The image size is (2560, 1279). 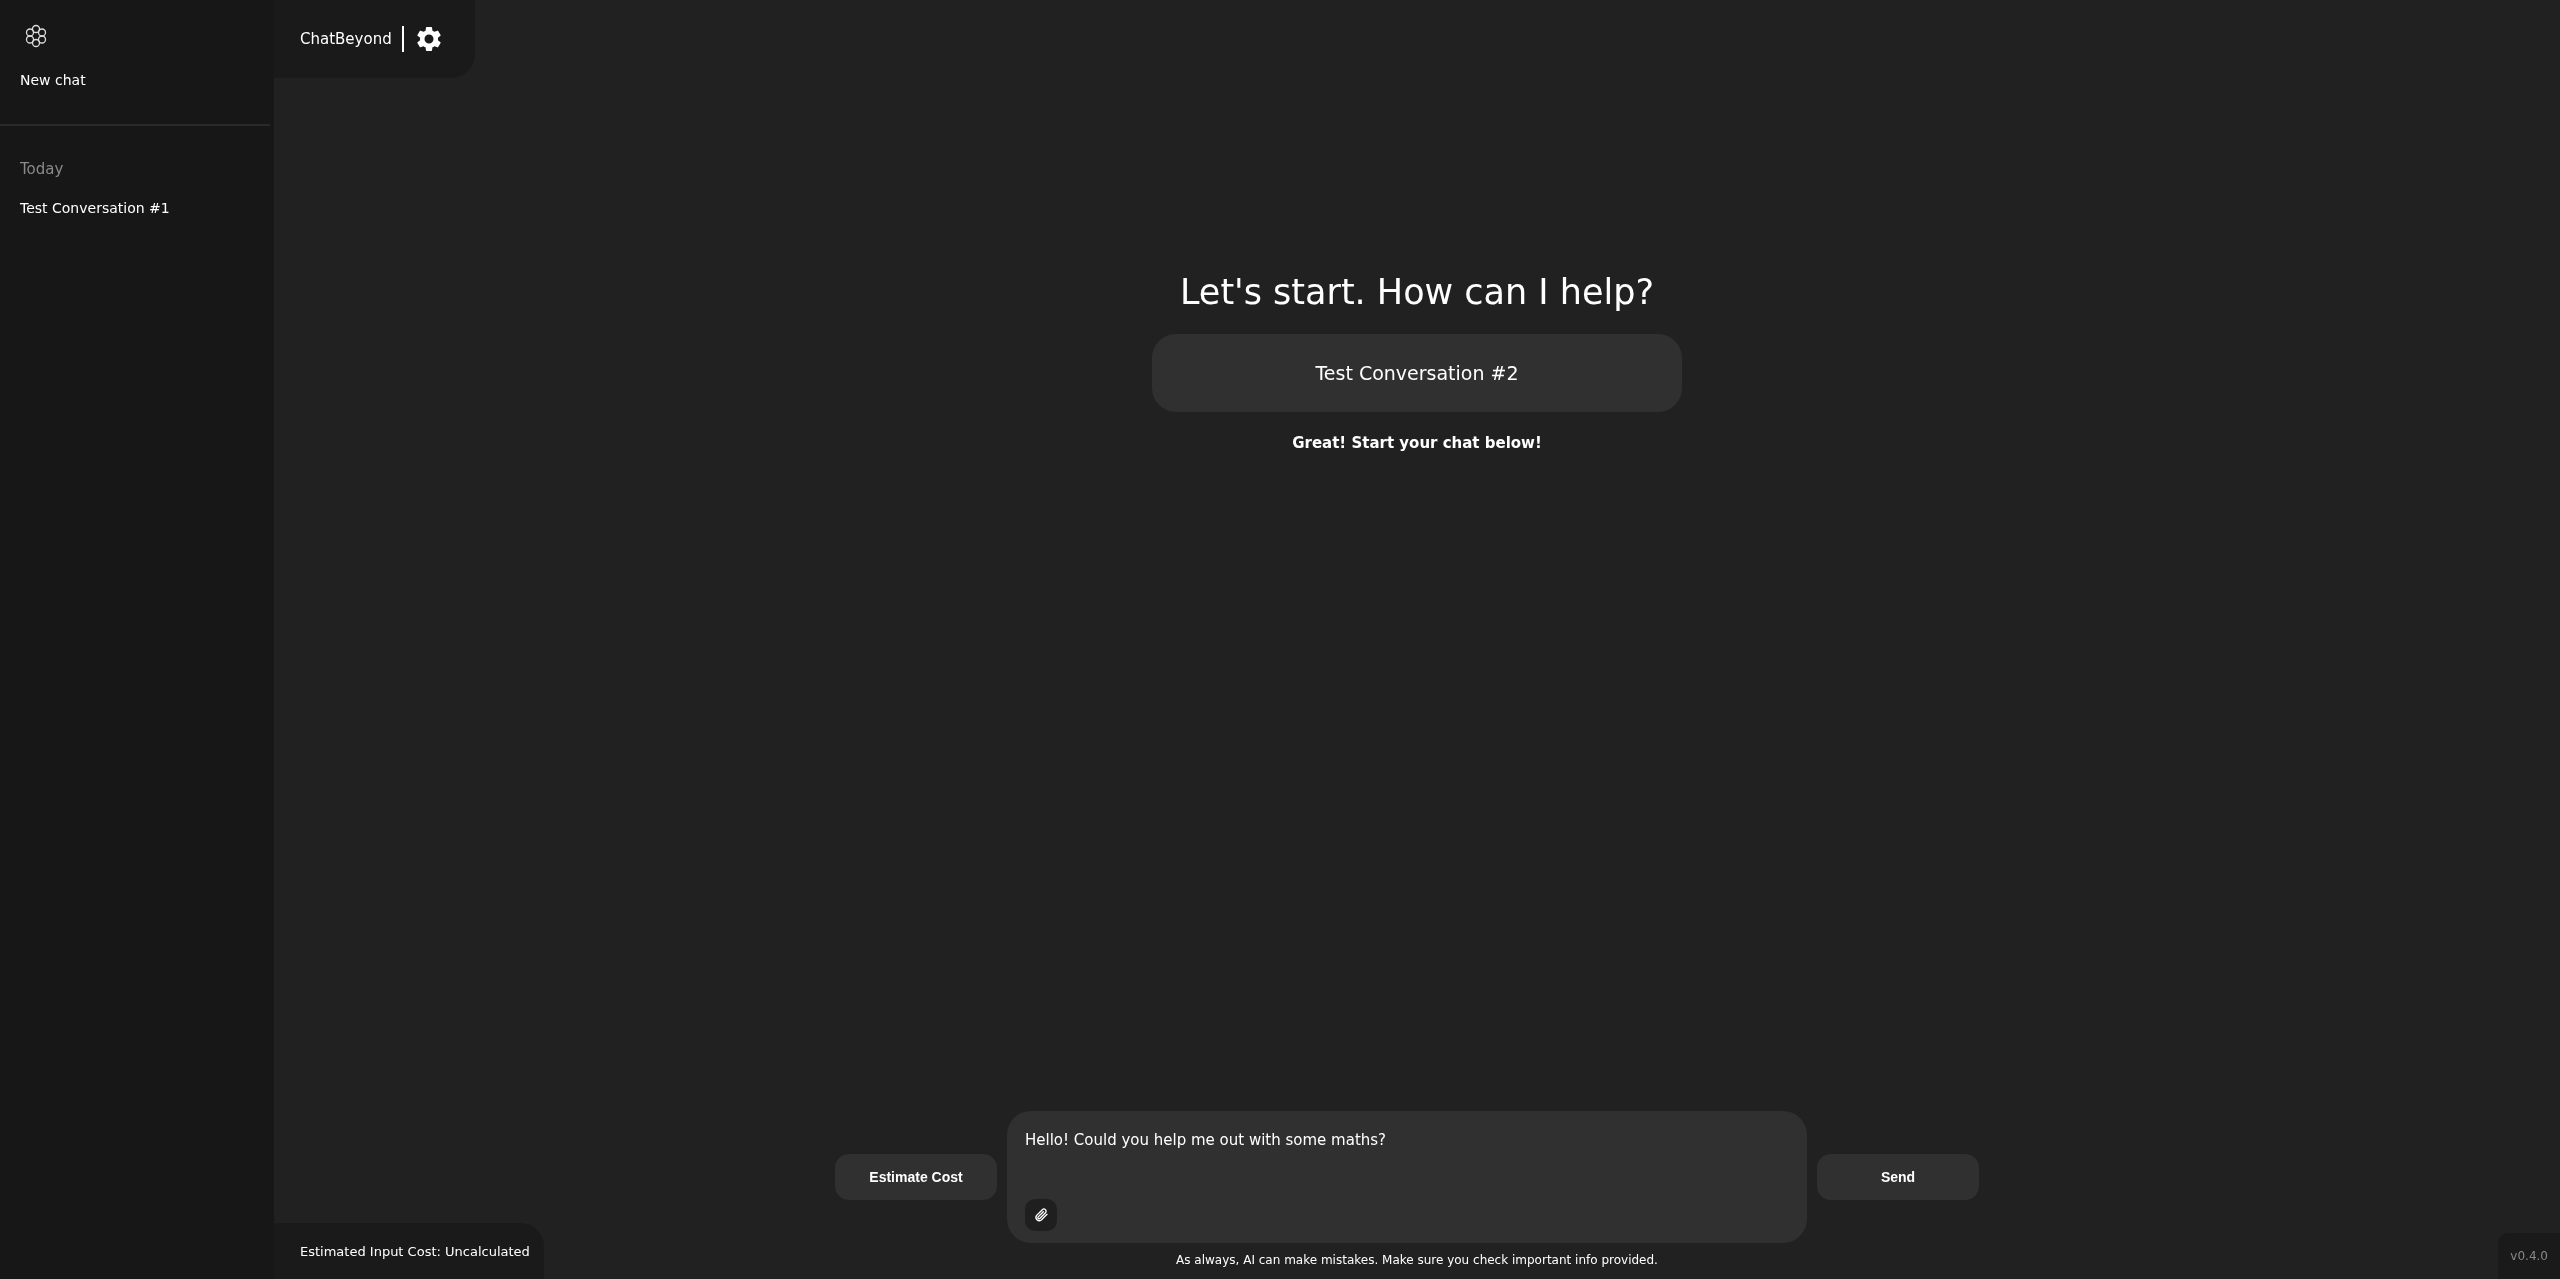 What do you see at coordinates (53, 80) in the screenshot?
I see `new-chat-link: New chat` at bounding box center [53, 80].